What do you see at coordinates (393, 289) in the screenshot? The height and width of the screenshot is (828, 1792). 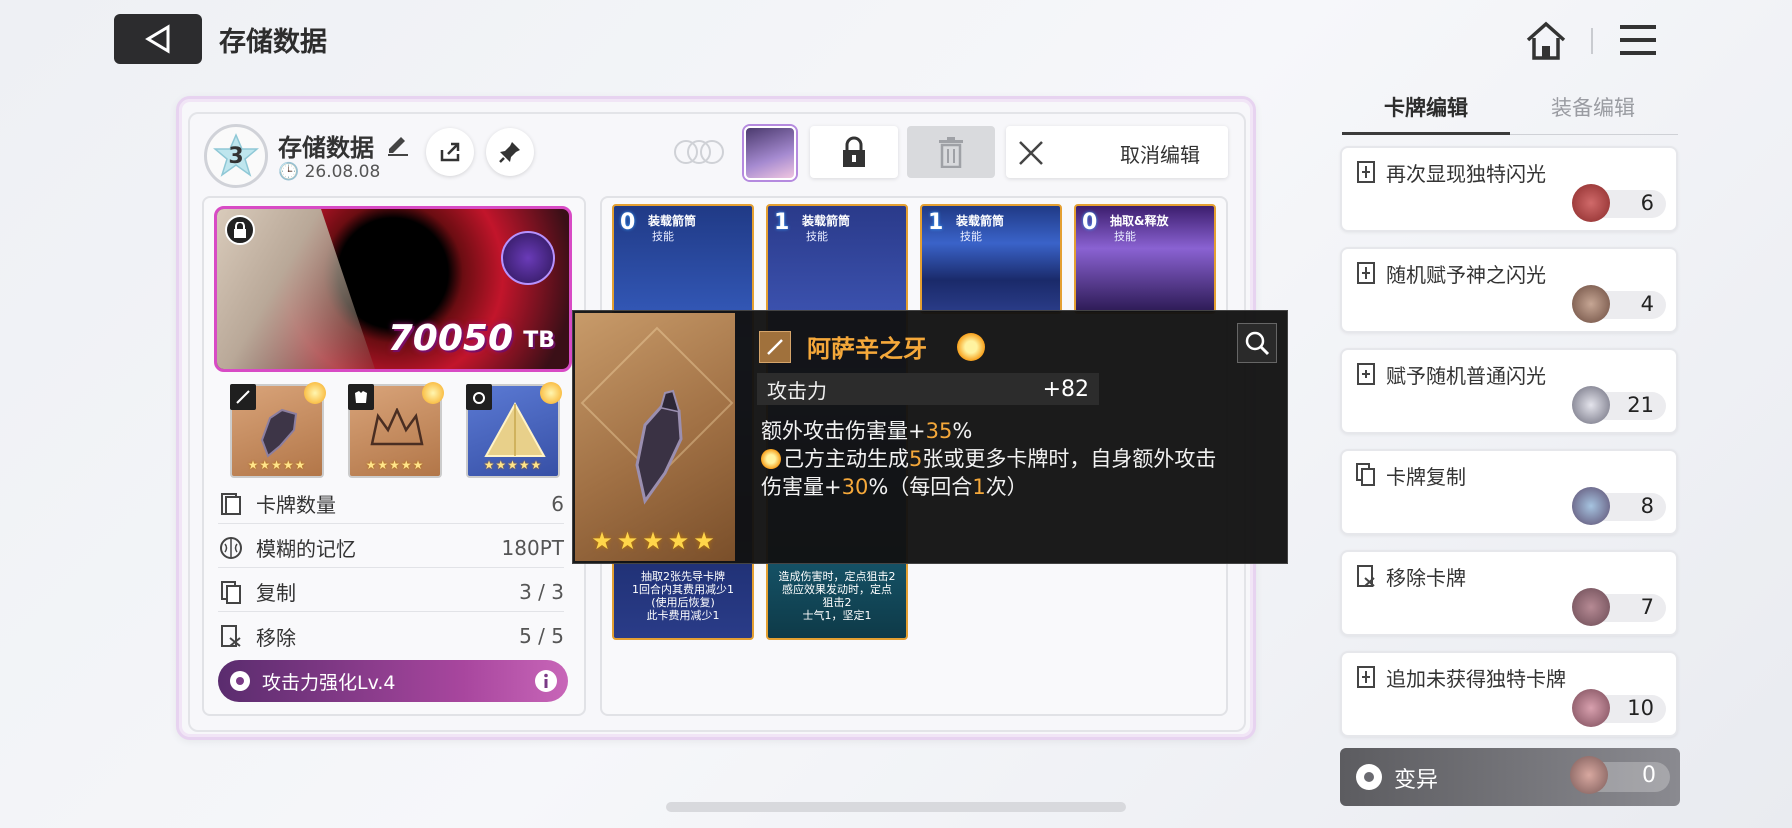 I see `character-card: 70050 TB` at bounding box center [393, 289].